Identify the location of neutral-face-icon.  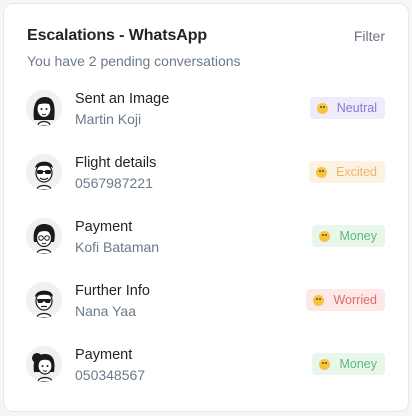
(322, 108).